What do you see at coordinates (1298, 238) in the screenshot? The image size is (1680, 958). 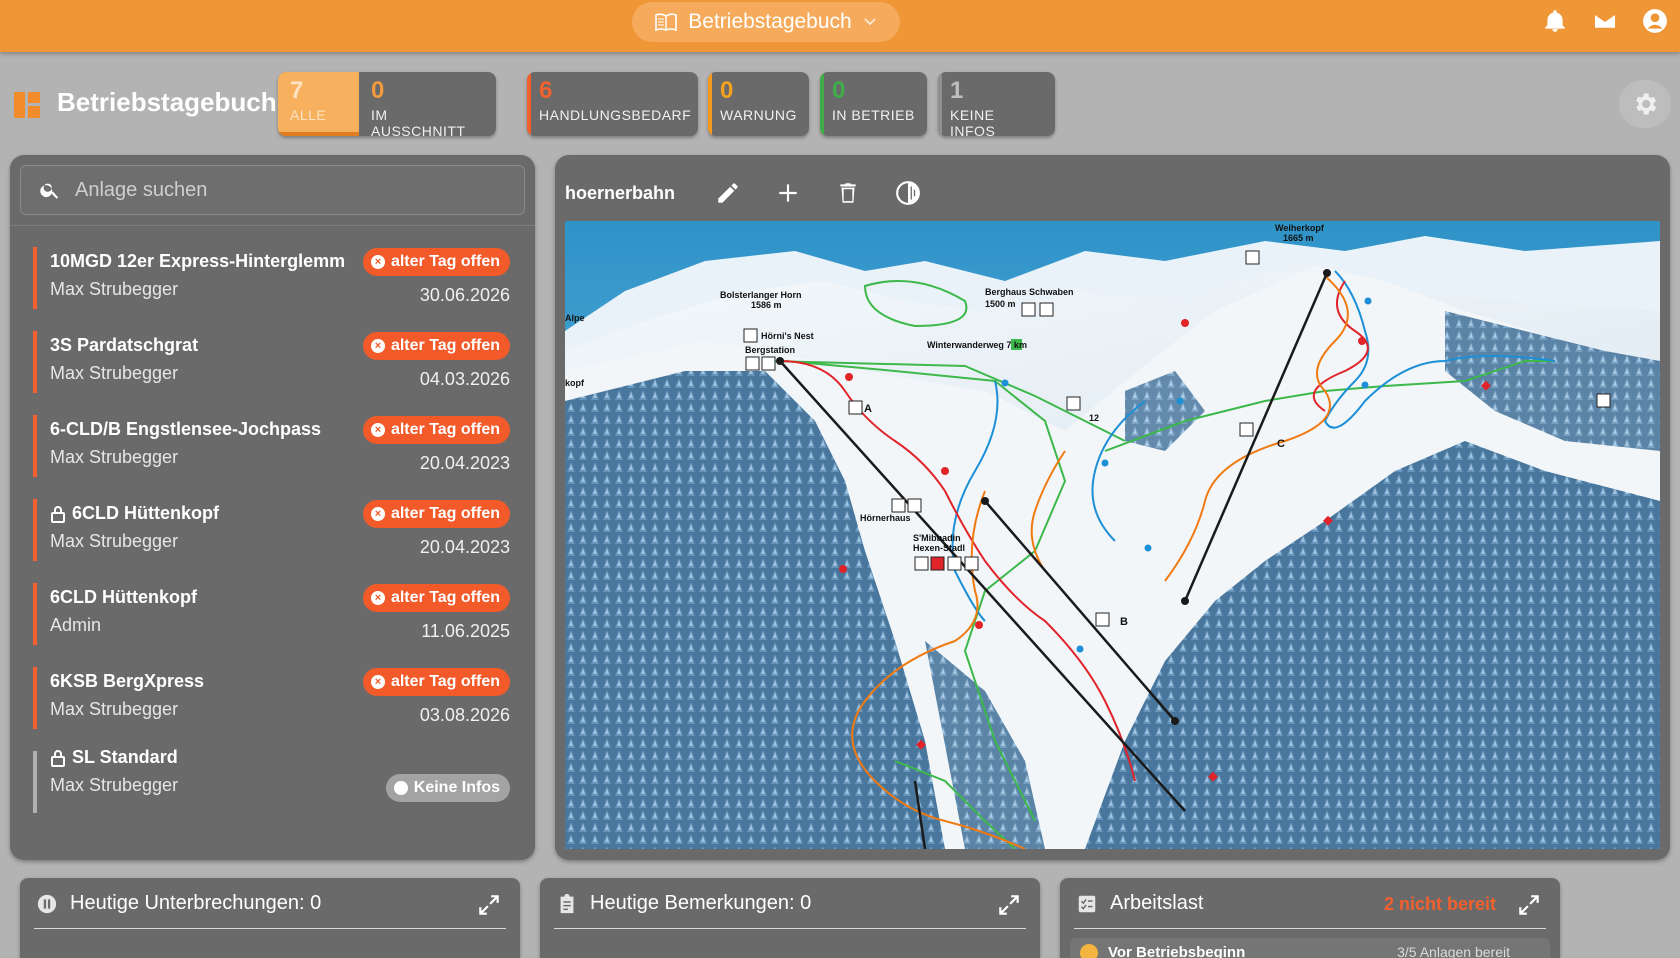 I see `map-label-weiherkopf-alt: 1665 m` at bounding box center [1298, 238].